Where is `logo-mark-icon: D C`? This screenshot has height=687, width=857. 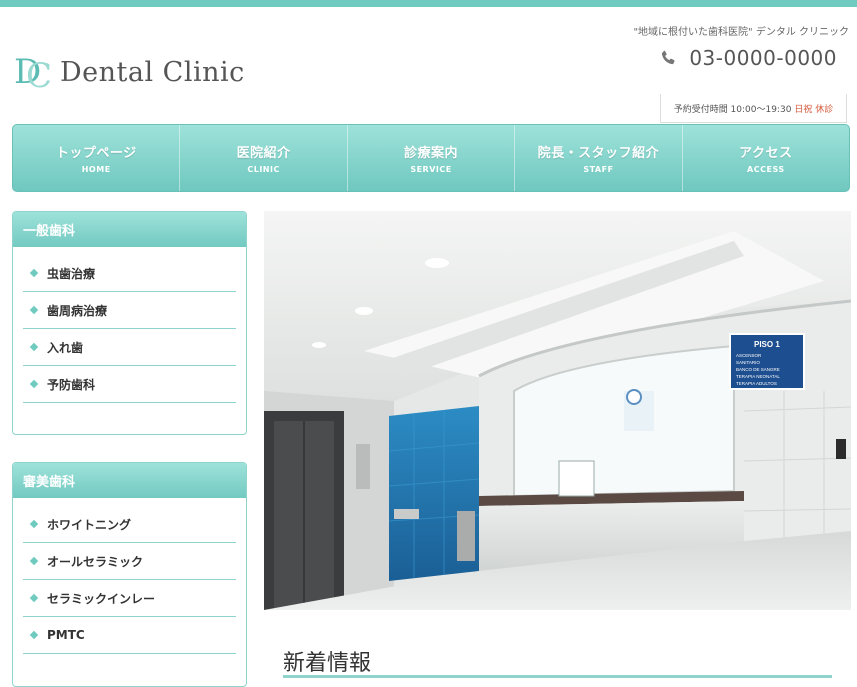 logo-mark-icon: D C is located at coordinates (34, 74).